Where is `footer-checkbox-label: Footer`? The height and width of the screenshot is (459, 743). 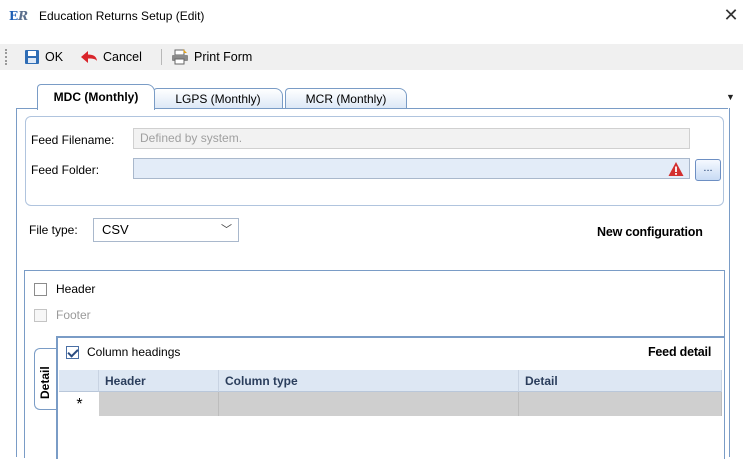 footer-checkbox-label: Footer is located at coordinates (73, 315).